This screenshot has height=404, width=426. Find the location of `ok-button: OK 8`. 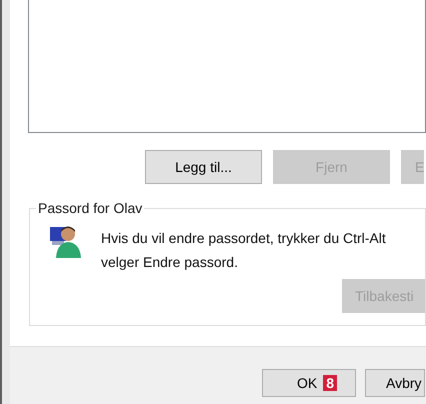

ok-button: OK 8 is located at coordinates (309, 383).